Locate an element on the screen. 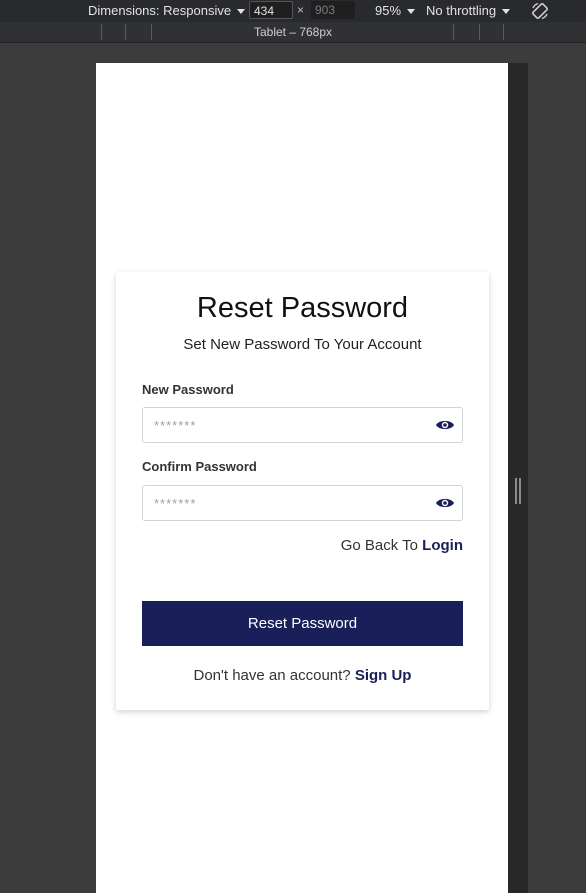  zoom-label: 95% is located at coordinates (388, 10).